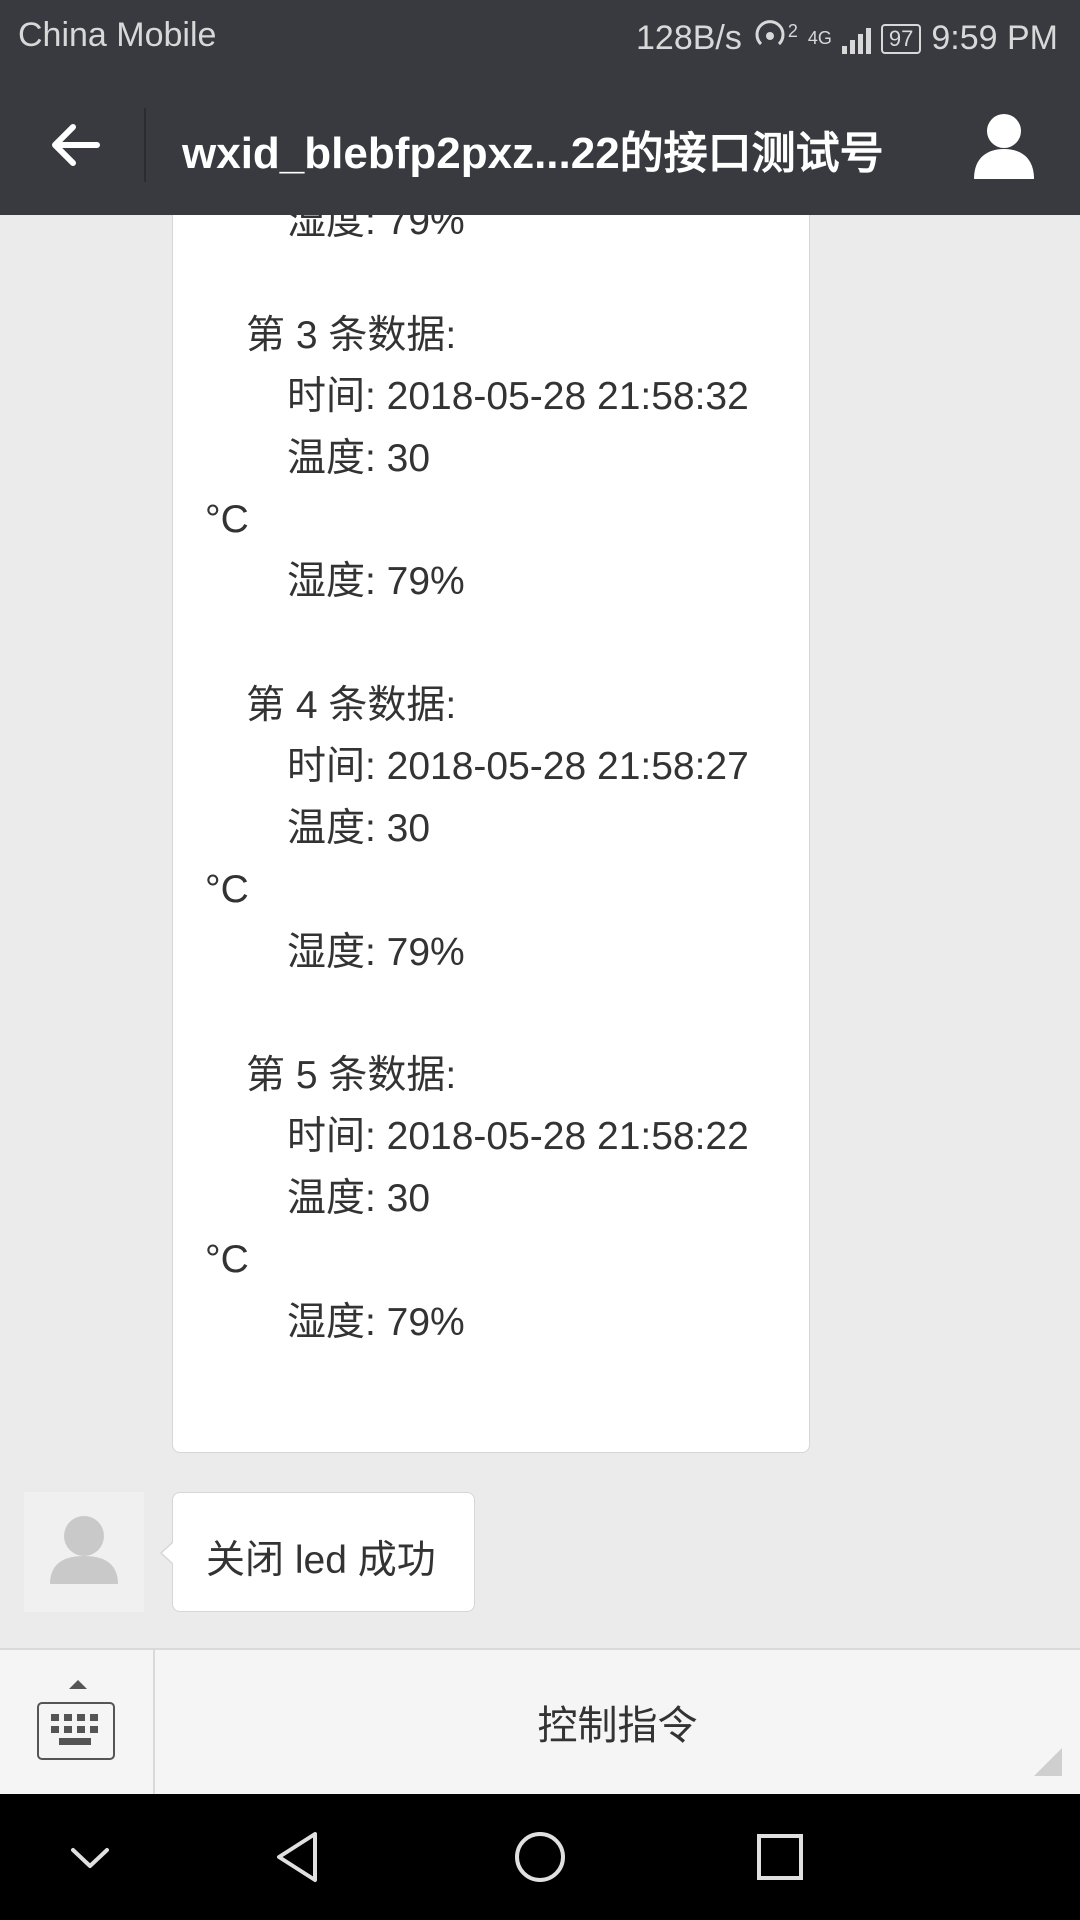  I want to click on nav-back-button, so click(300, 1857).